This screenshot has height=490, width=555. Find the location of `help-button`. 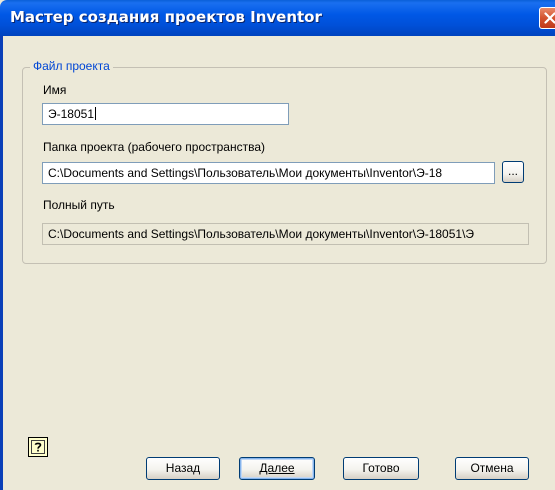

help-button is located at coordinates (38, 447).